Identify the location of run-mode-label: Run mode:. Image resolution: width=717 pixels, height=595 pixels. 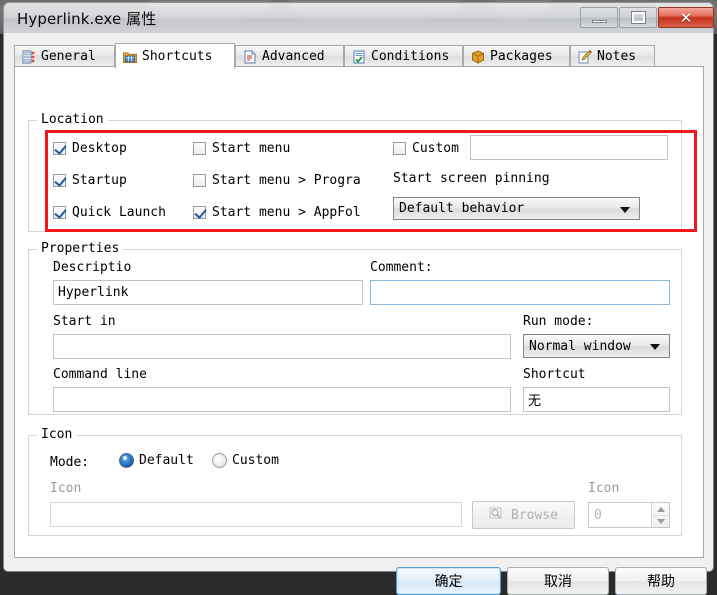
(558, 321).